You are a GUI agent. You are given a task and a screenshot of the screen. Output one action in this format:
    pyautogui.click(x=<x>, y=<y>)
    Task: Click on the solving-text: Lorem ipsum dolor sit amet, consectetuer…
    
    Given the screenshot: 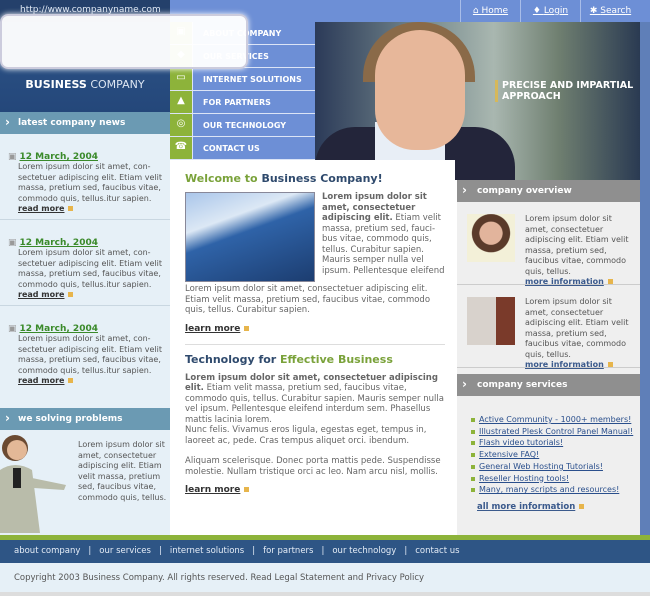 What is the action you would take?
    pyautogui.click(x=122, y=471)
    